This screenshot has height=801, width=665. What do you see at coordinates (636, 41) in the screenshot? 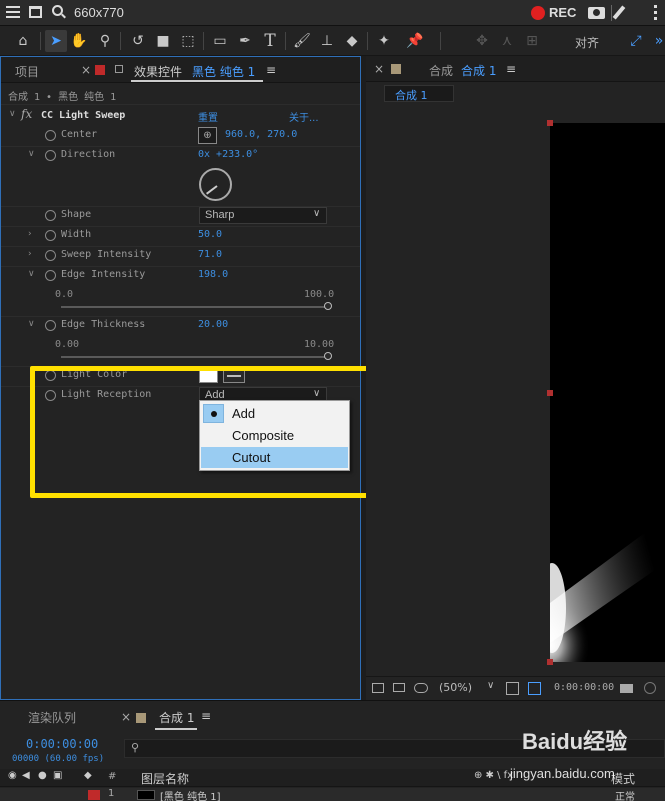
I see `snap-icon: ⤢` at bounding box center [636, 41].